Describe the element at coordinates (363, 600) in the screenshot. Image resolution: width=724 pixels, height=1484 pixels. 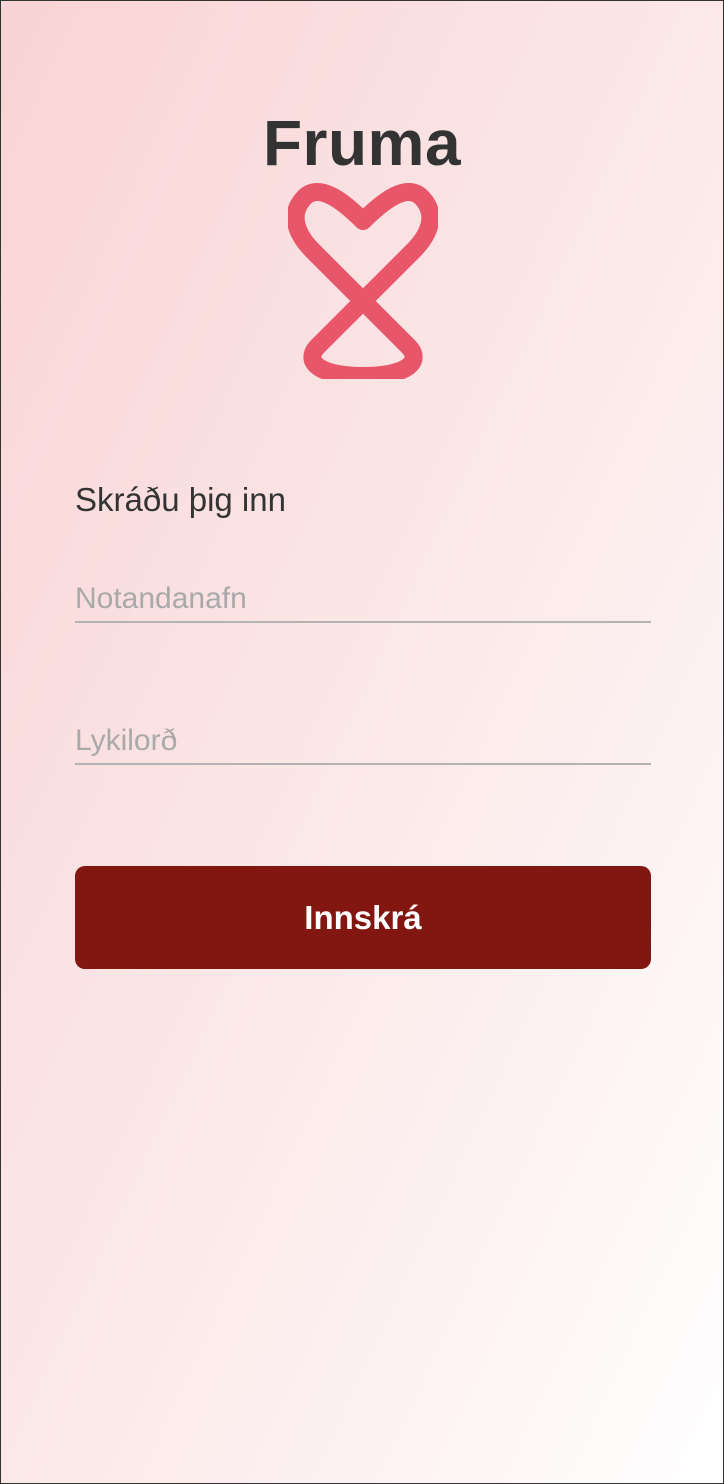
I see `username-field` at that location.